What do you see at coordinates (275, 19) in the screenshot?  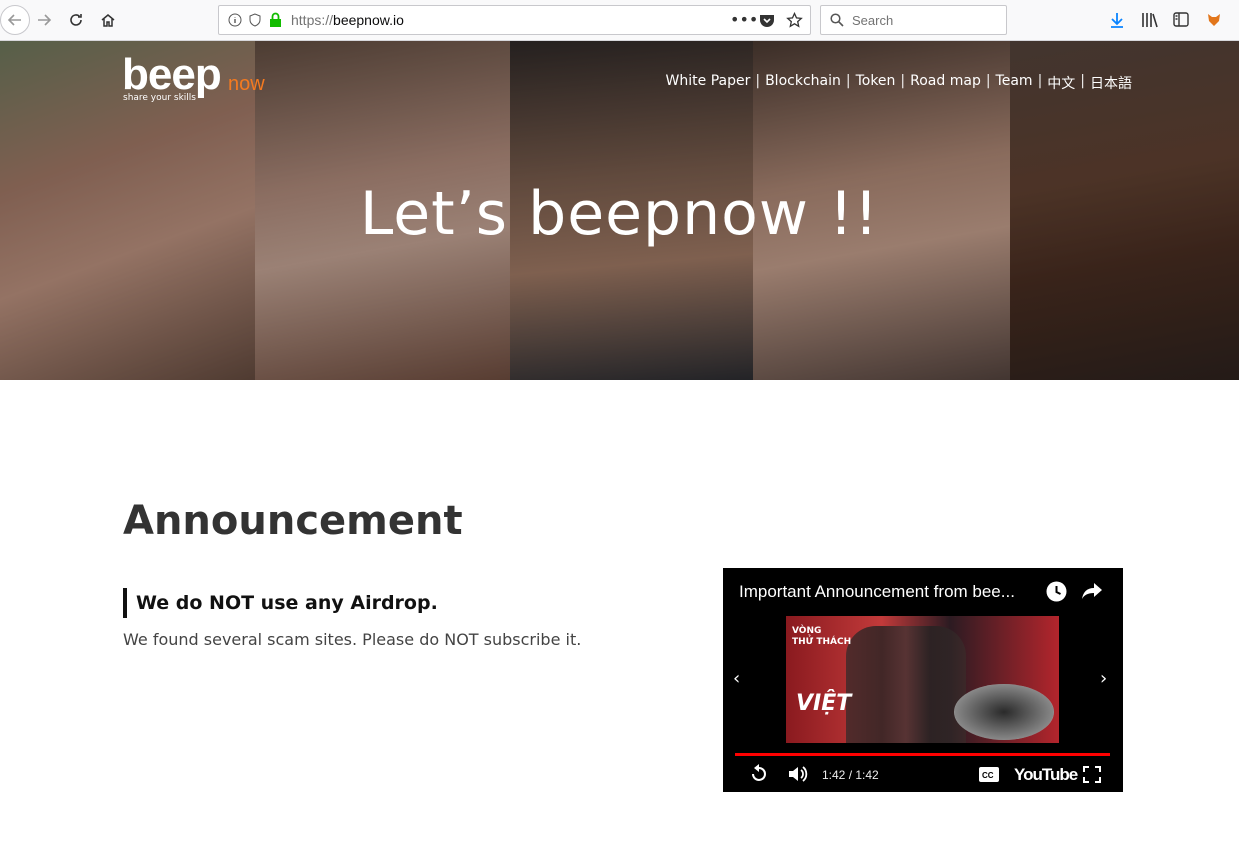 I see `padlock-icon` at bounding box center [275, 19].